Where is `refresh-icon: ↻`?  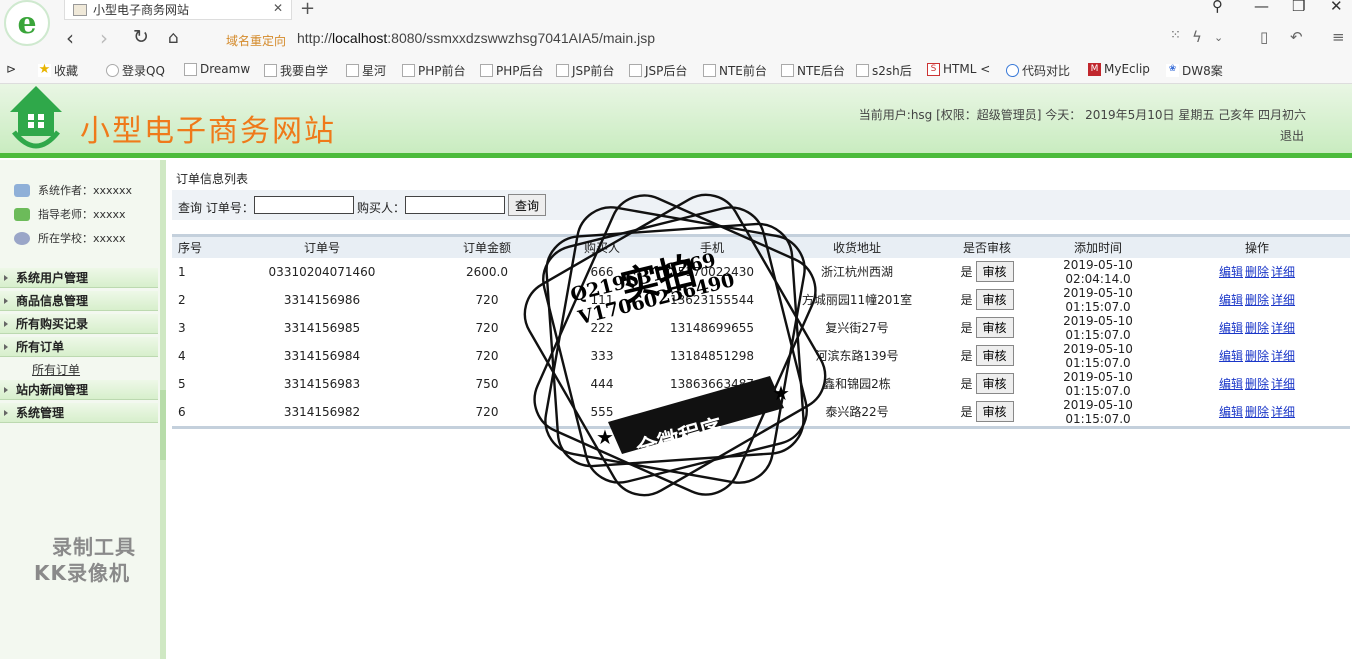
refresh-icon: ↻ is located at coordinates (141, 37).